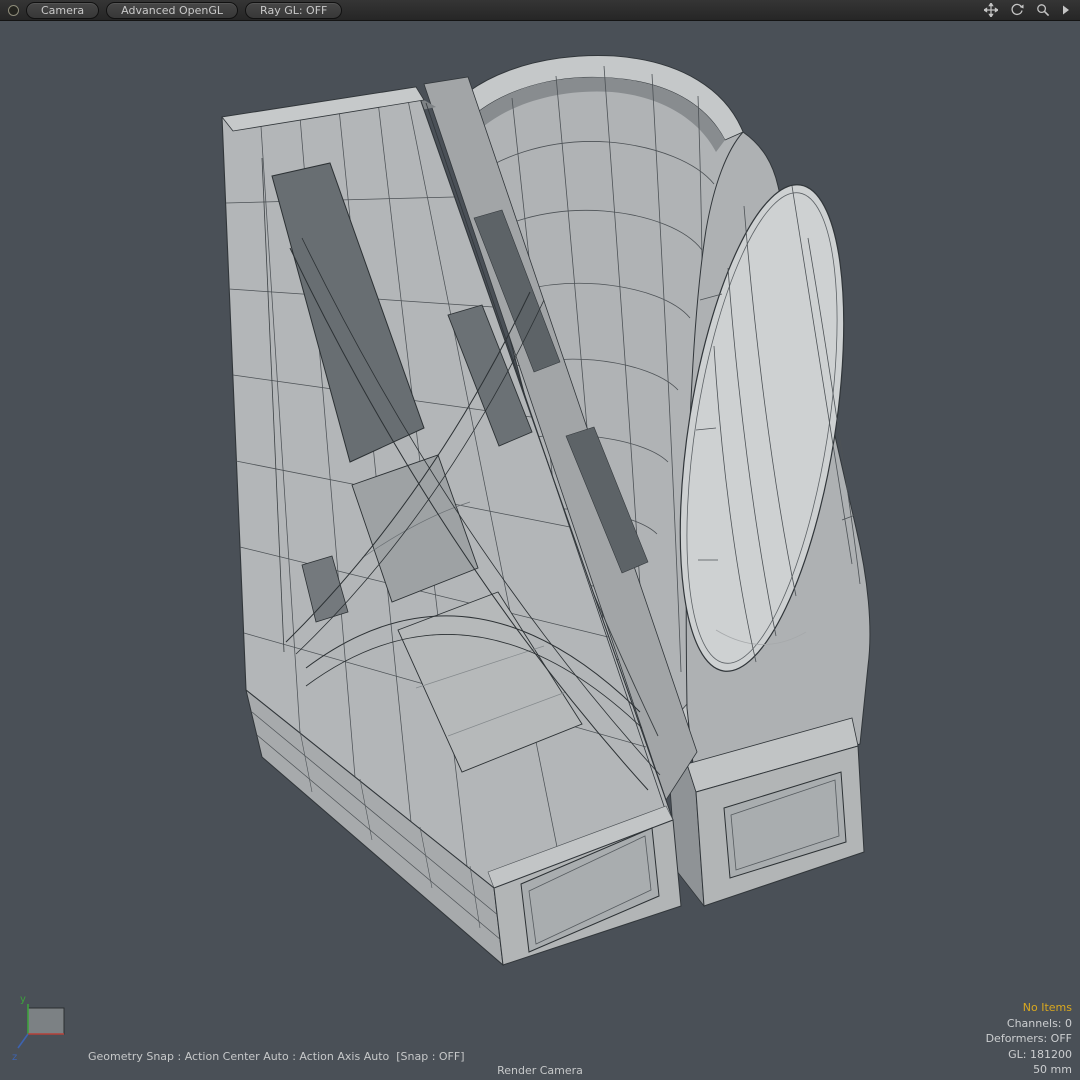  Describe the element at coordinates (1066, 10) in the screenshot. I see `toolbar-expand-icon` at that location.